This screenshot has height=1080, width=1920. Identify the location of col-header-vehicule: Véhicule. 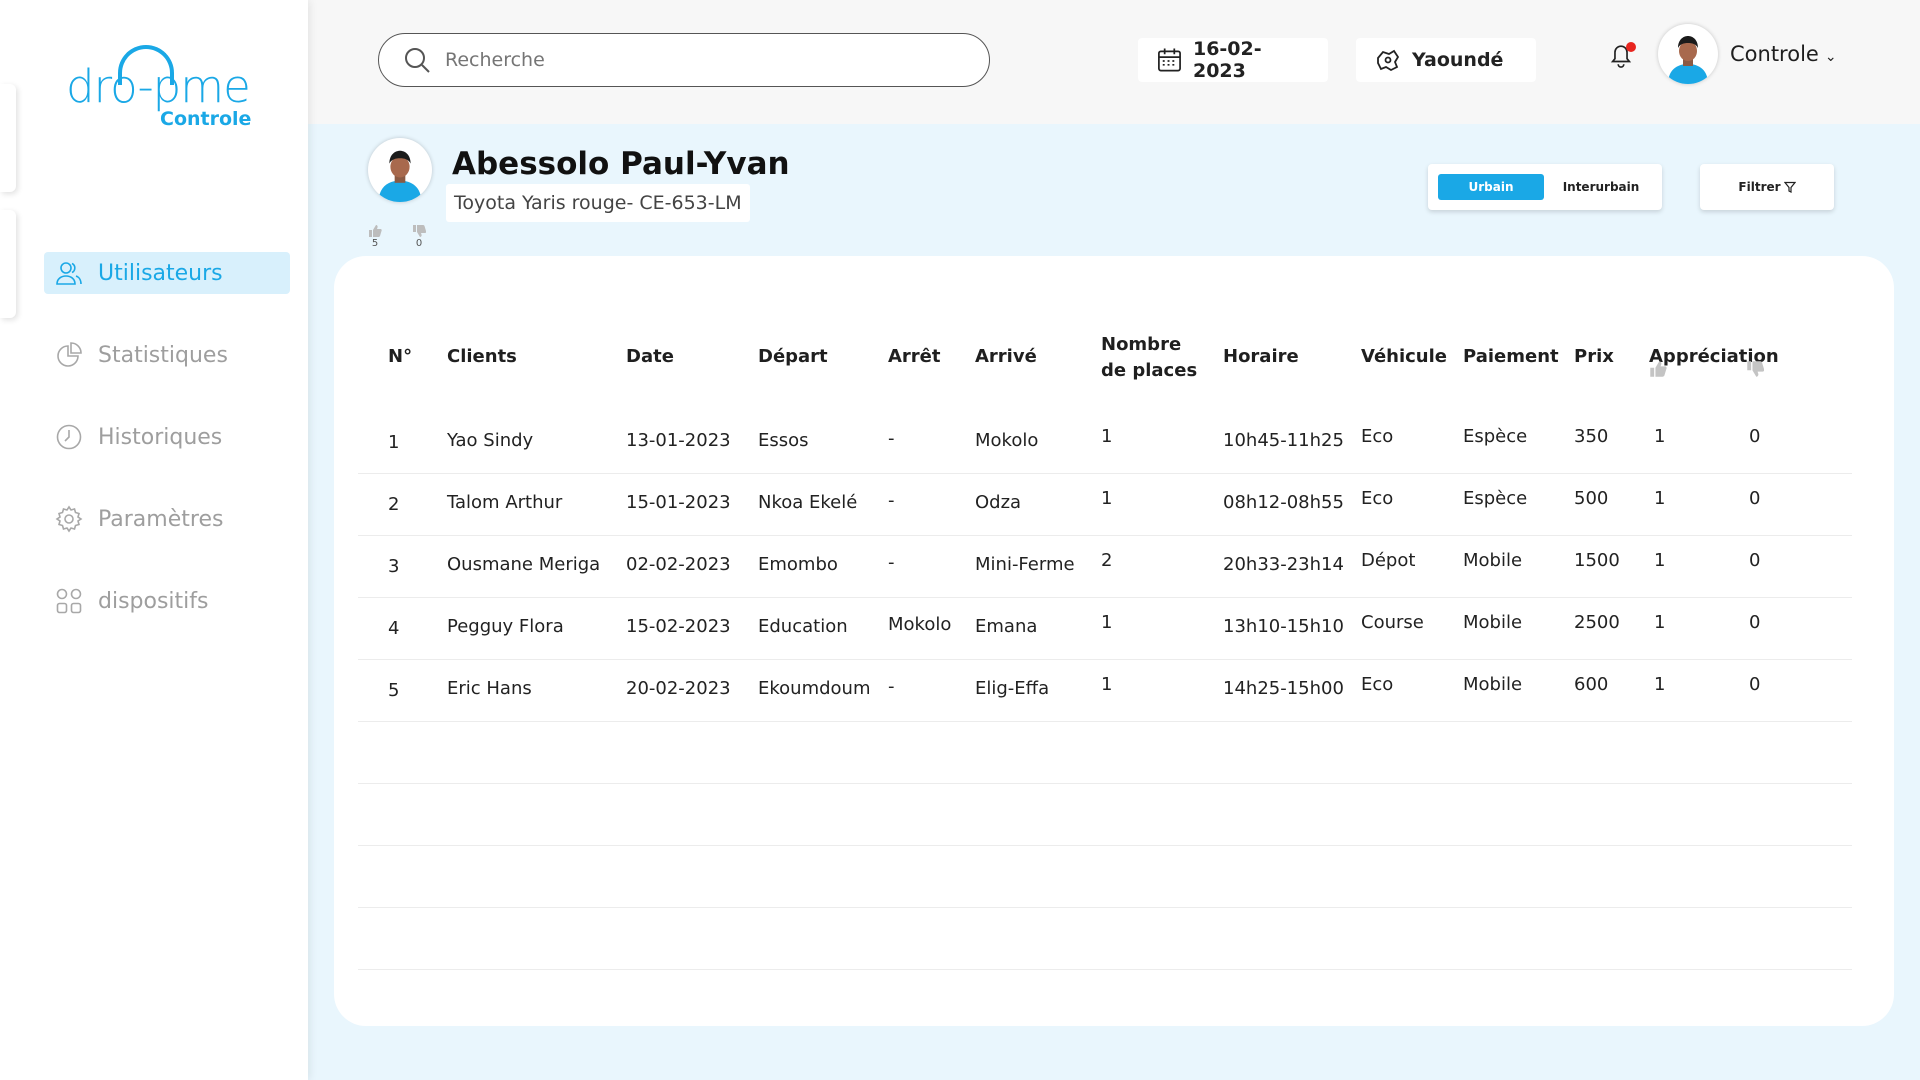
(1404, 356).